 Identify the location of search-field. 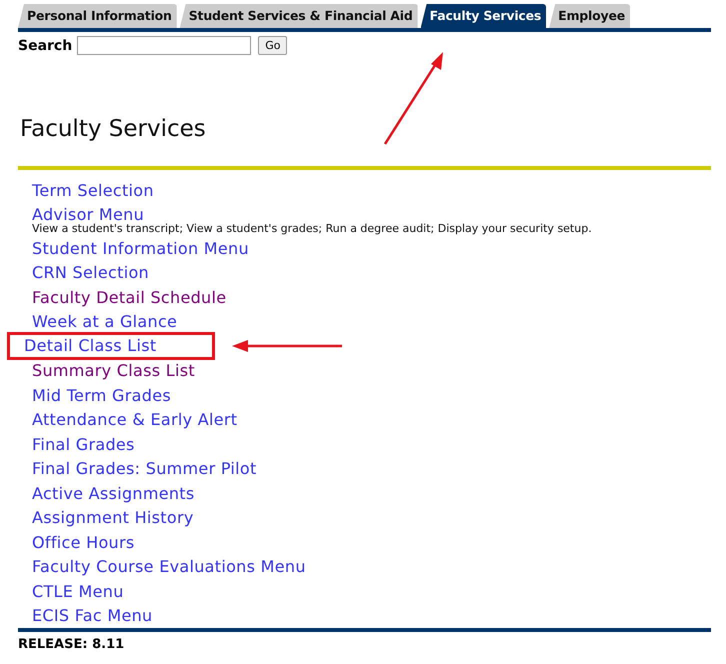
(164, 45).